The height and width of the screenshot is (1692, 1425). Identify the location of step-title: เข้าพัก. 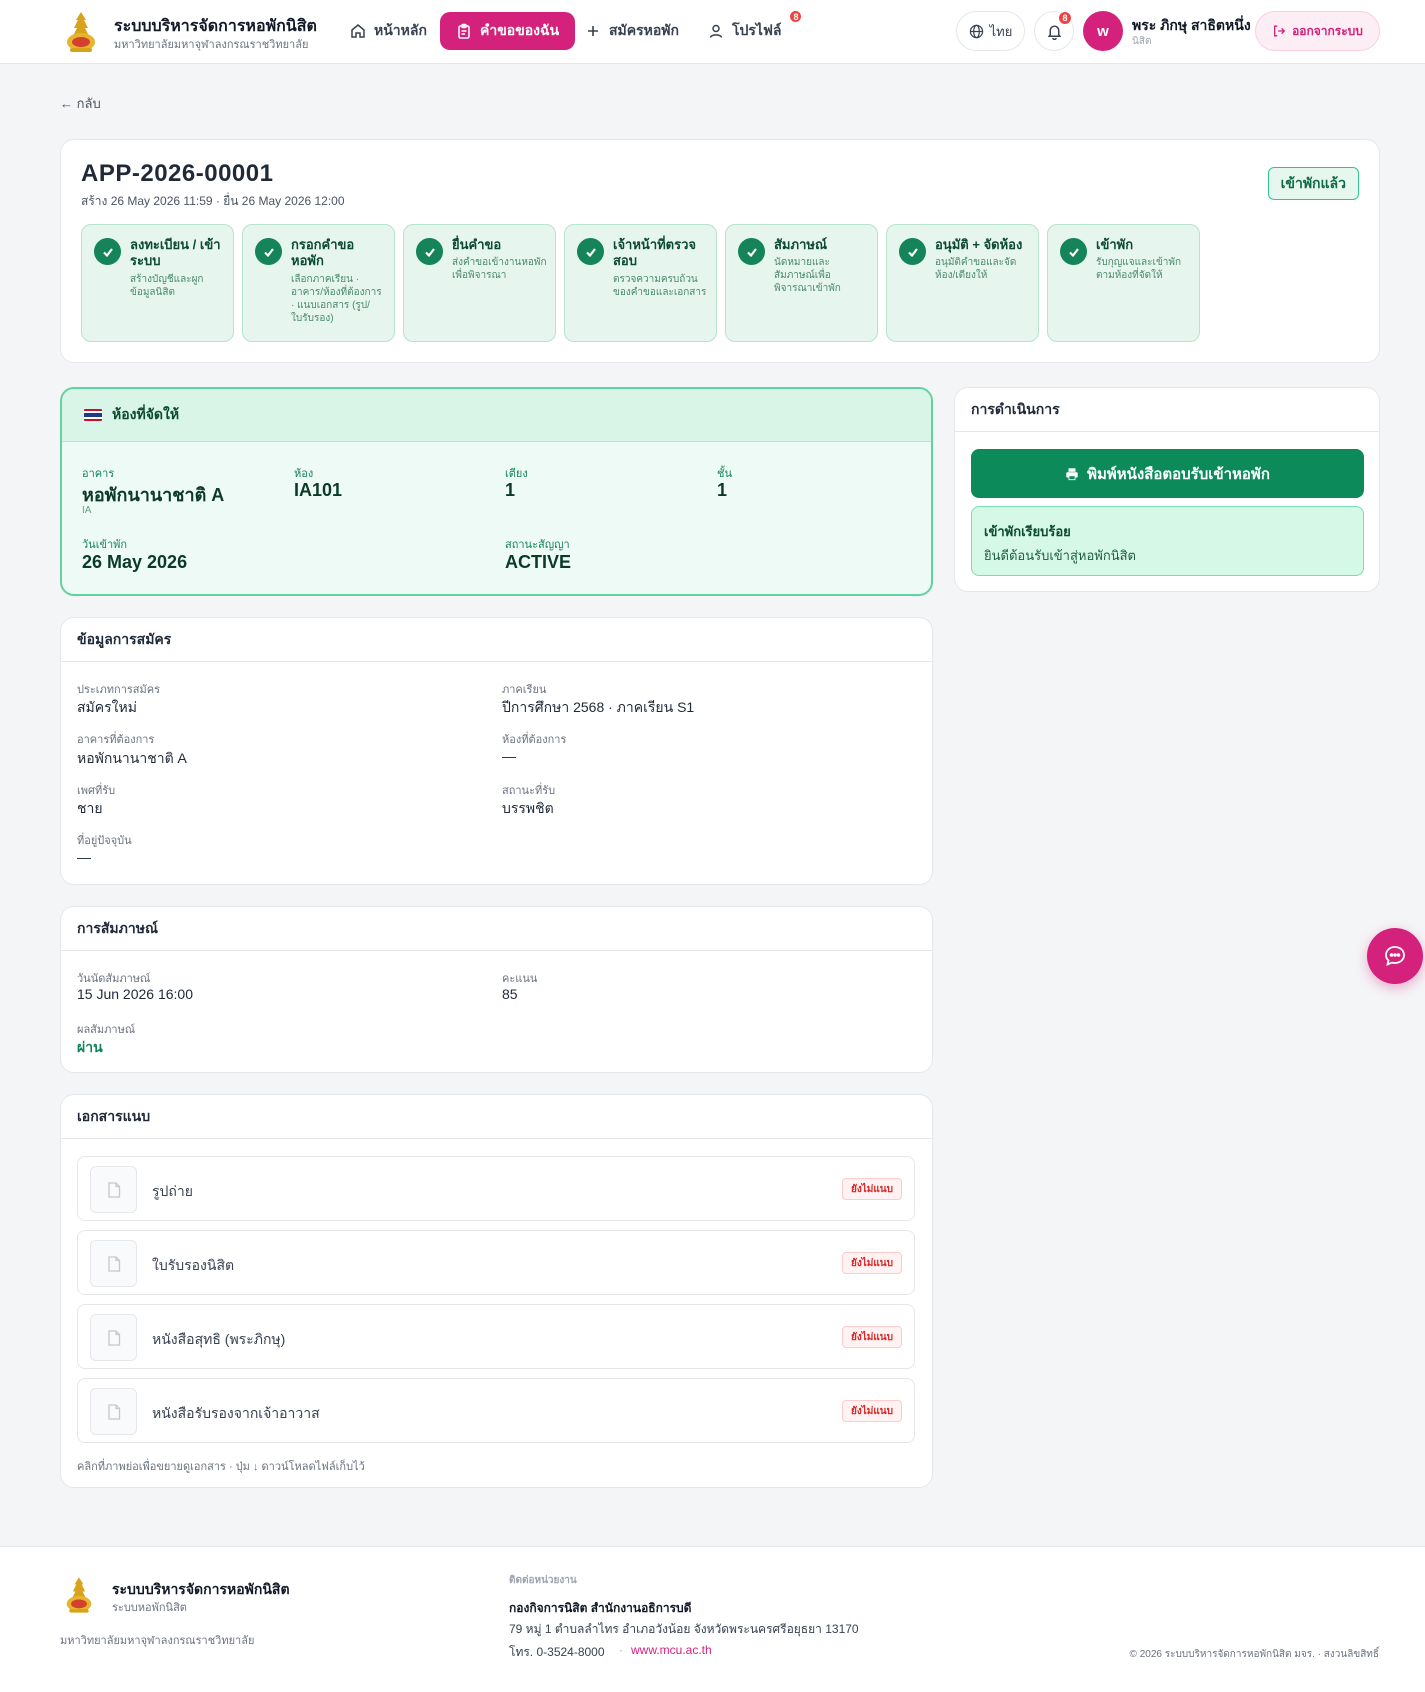
(1115, 244).